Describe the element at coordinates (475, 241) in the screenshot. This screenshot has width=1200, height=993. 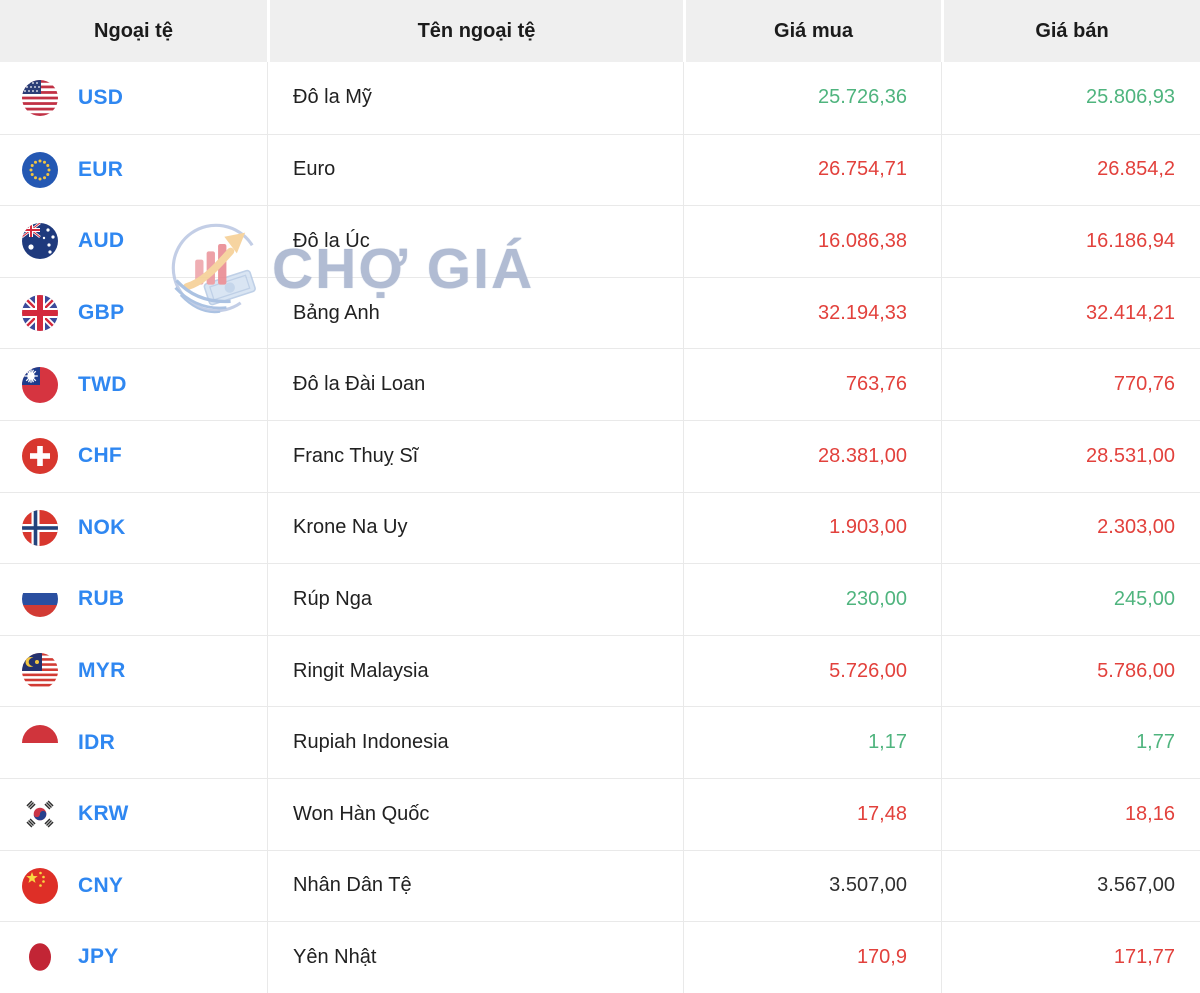
I see `currency-name: Đô la Úc` at that location.